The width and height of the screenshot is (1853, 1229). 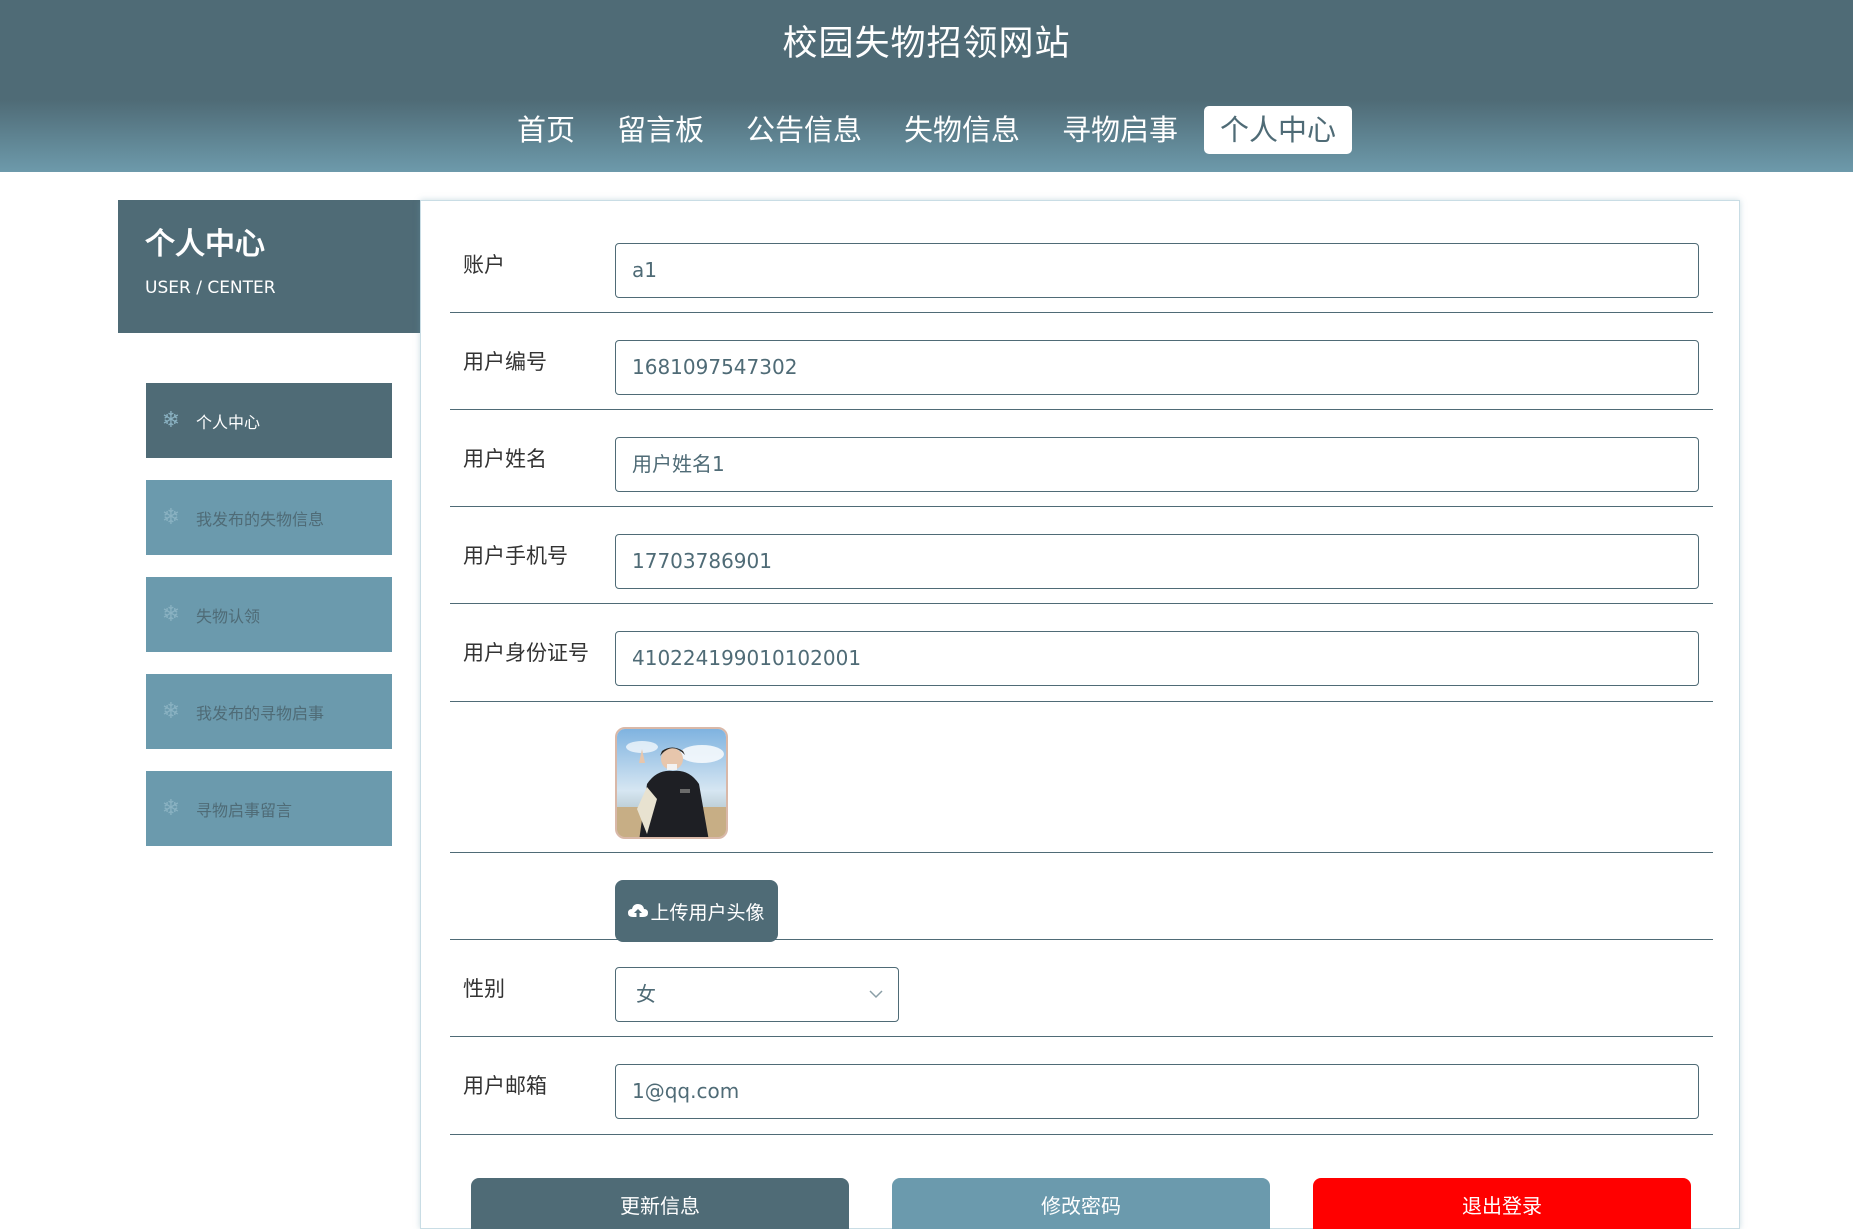 I want to click on user-name-row: 用户姓名 用户姓名1, so click(x=1081, y=458).